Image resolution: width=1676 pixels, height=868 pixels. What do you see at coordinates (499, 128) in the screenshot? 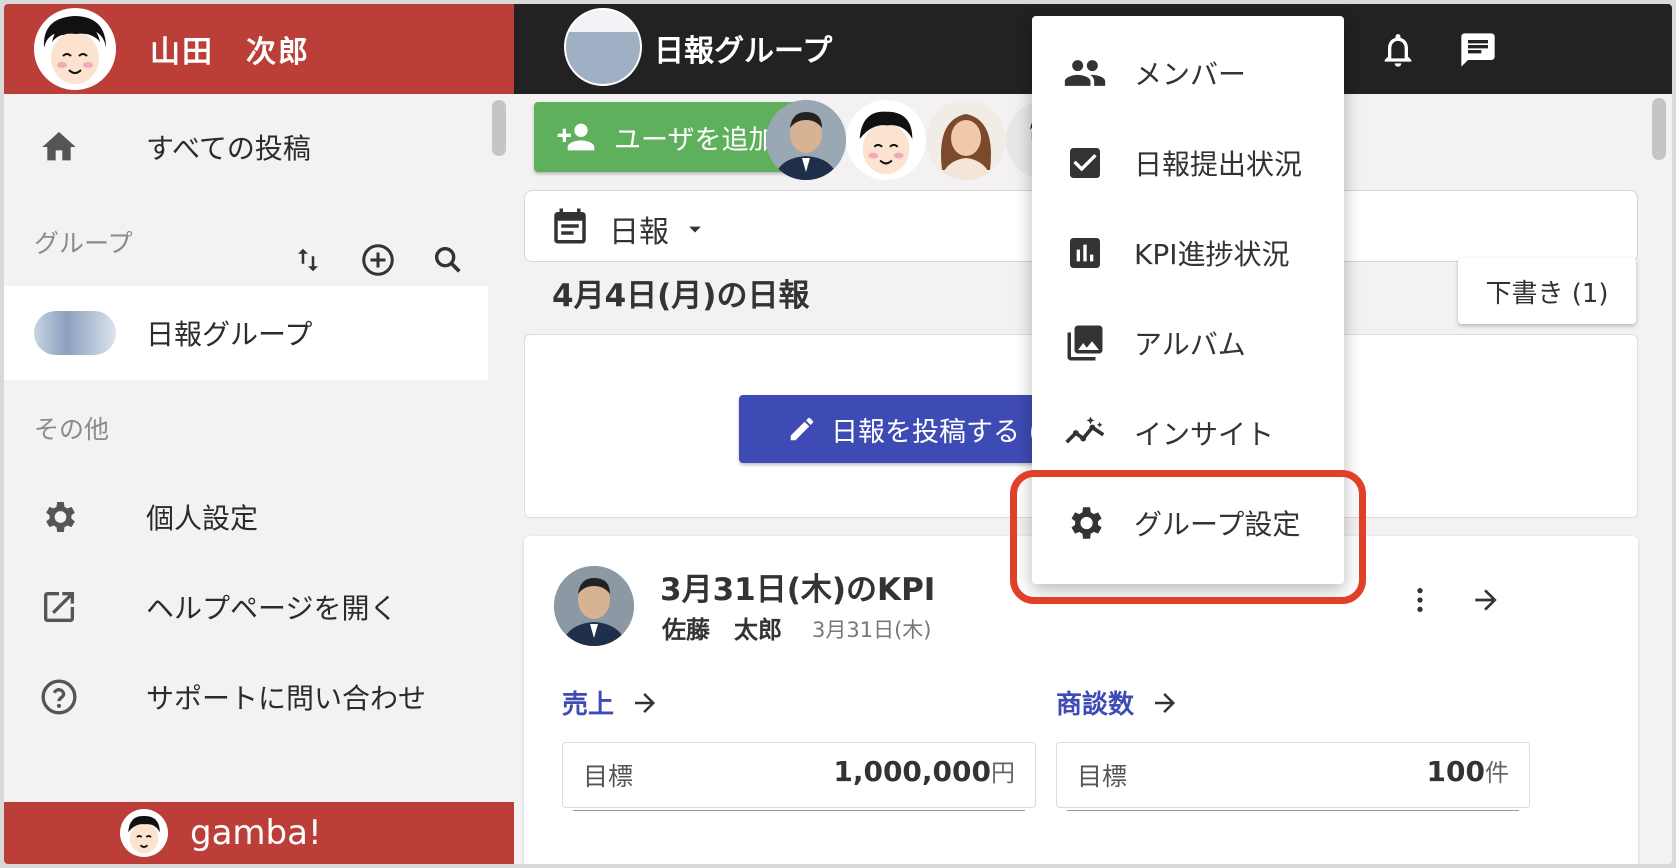
I see `sidebar-scrollbar` at bounding box center [499, 128].